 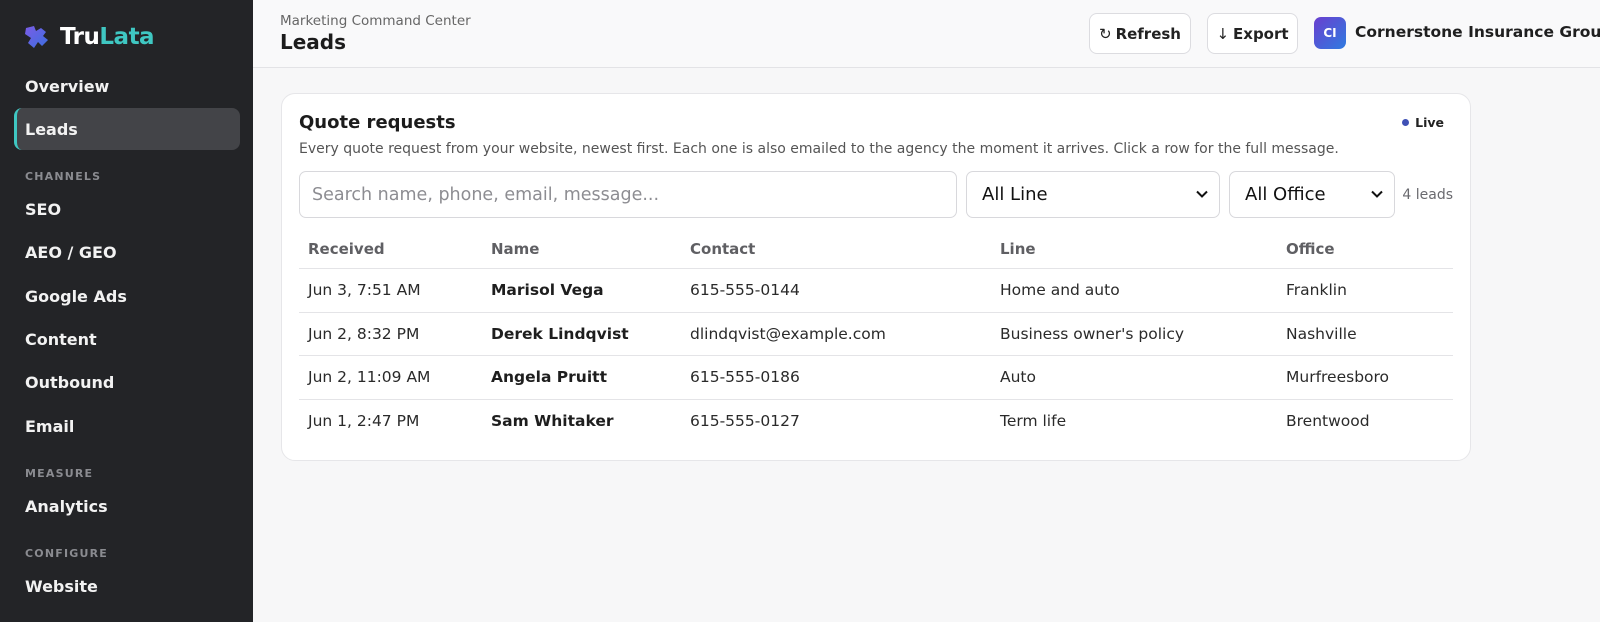 What do you see at coordinates (66, 553) in the screenshot?
I see `section-heading-configure: CONFIGURE` at bounding box center [66, 553].